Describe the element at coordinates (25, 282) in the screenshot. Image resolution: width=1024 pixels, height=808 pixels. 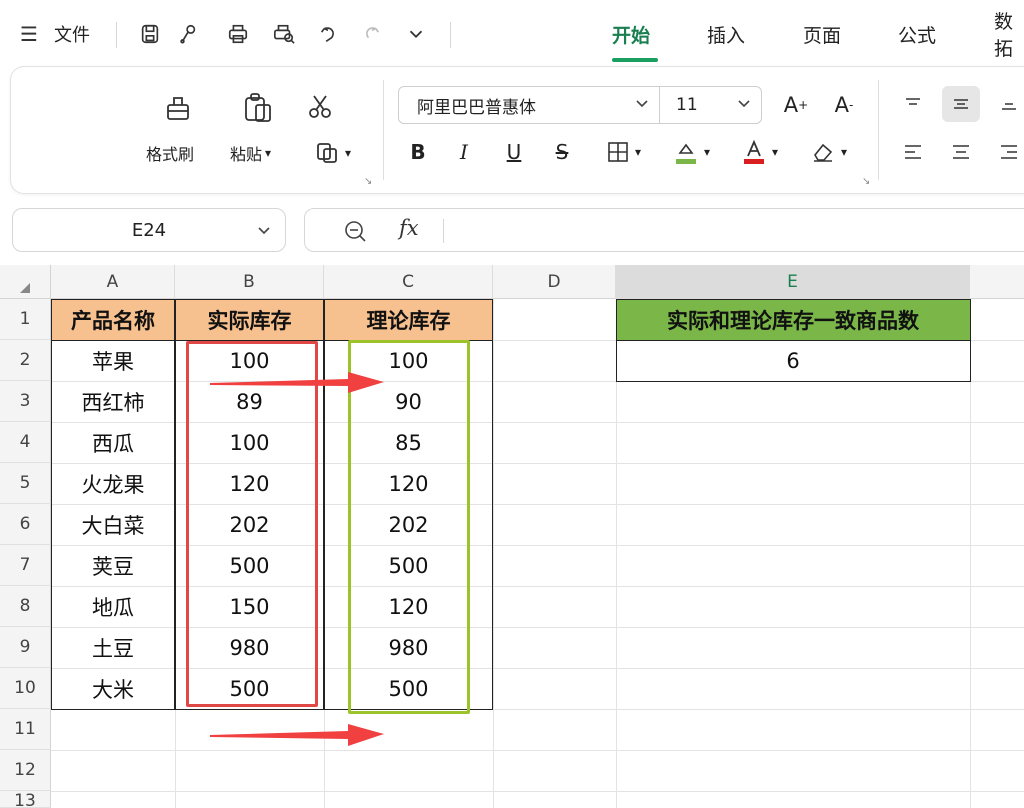
I see `select-all-corner` at that location.